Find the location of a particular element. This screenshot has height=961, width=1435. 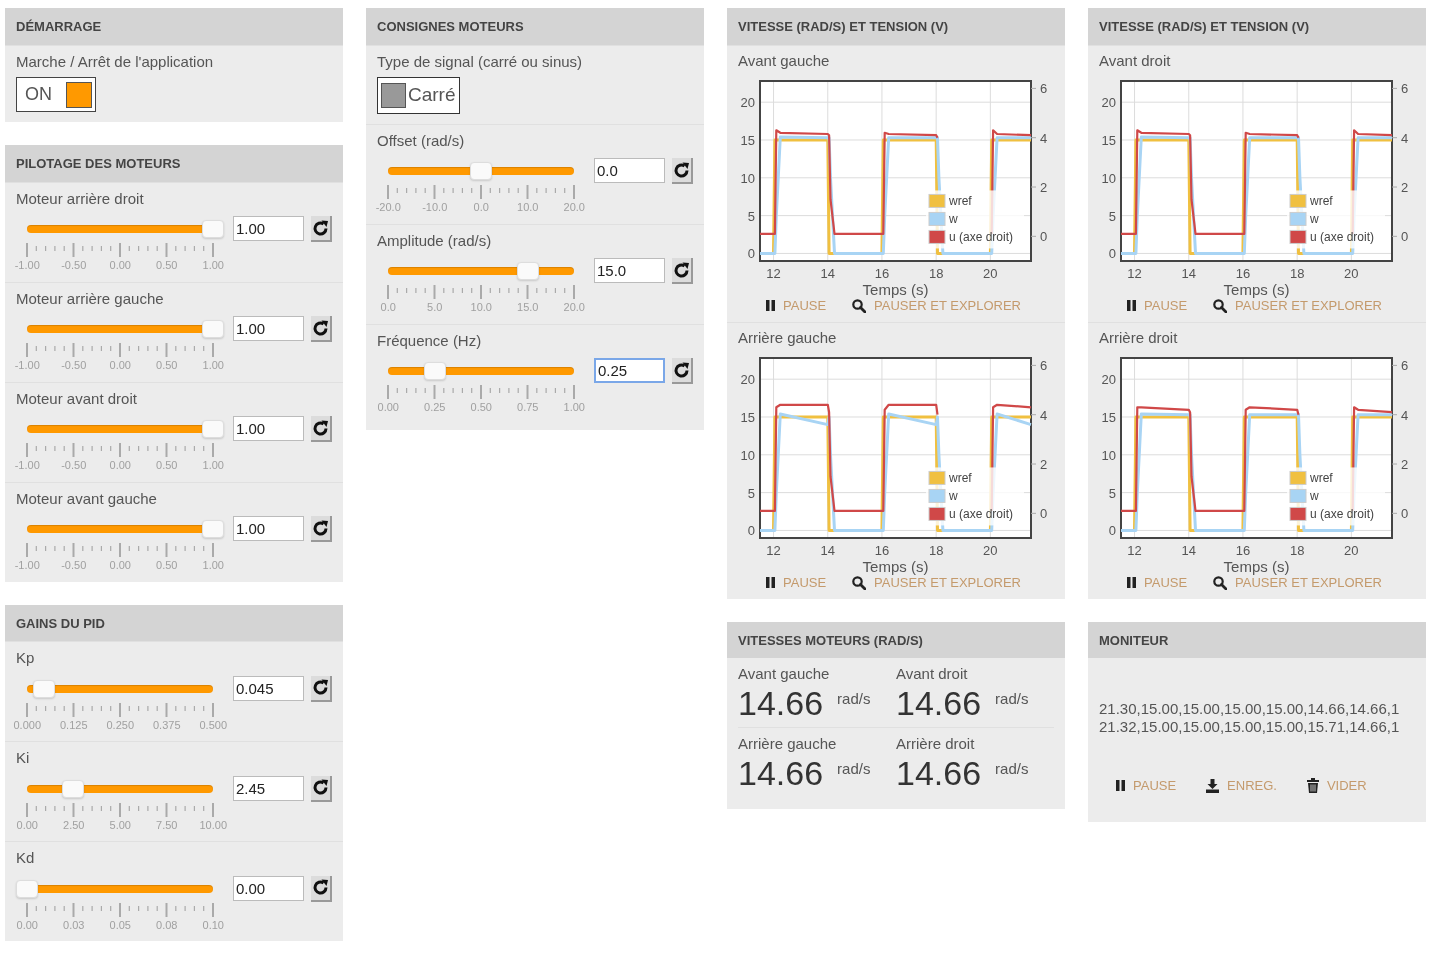

speed-label: Avant droit is located at coordinates (932, 674).